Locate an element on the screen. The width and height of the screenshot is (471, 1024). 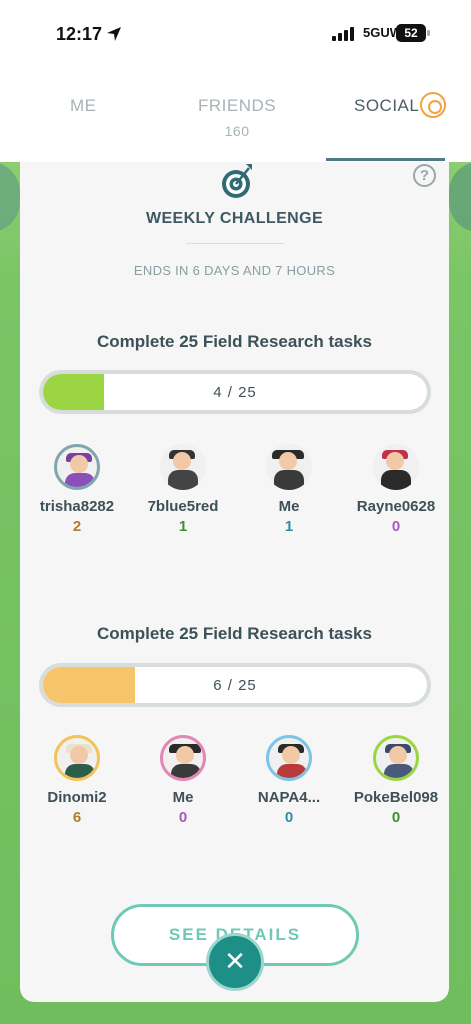
title-divider is located at coordinates (235, 243).